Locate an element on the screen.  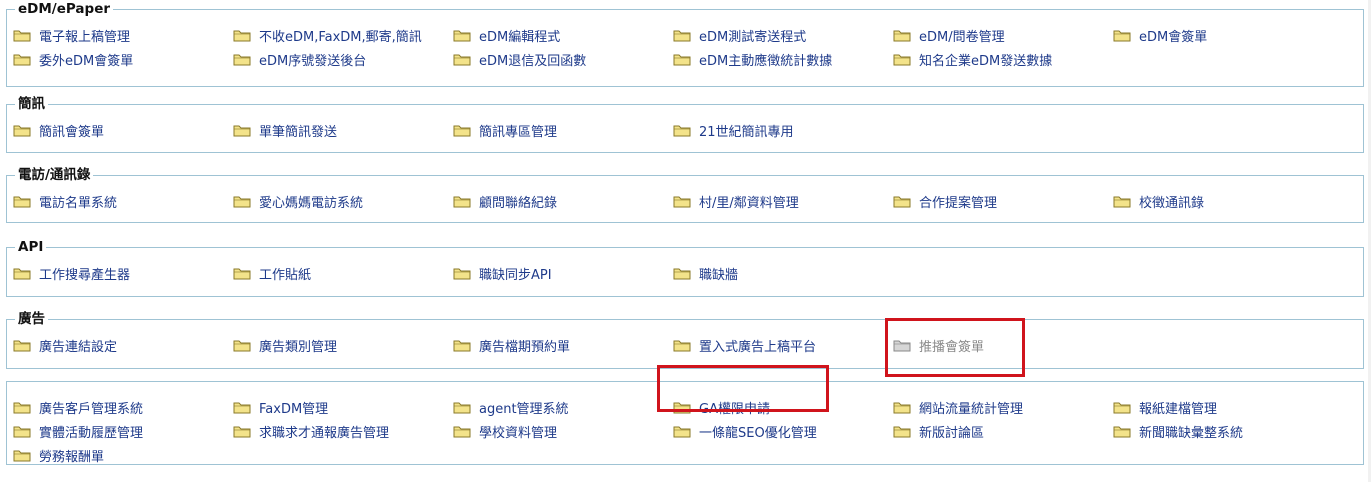
section-5: 廣告 廣告連結設定 廣告類別管理 廣告檔期預約單 置入式廣告上稿平台 推播會簽單 is located at coordinates (685, 339).